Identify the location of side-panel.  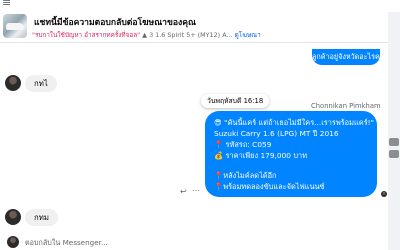
(394, 131).